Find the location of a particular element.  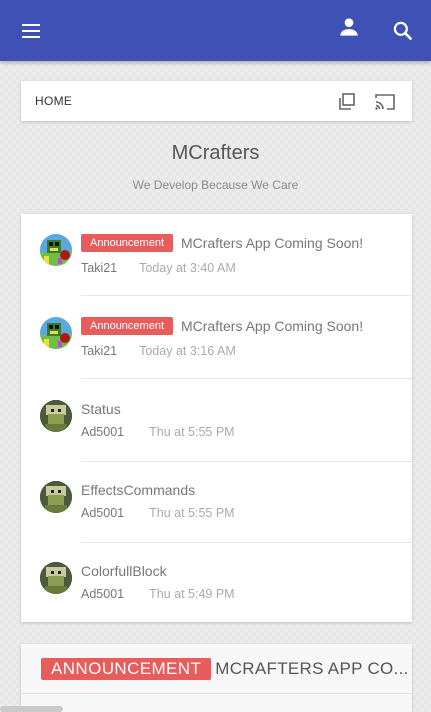

announcement-badge: ANNOUNCEMENT is located at coordinates (126, 669).